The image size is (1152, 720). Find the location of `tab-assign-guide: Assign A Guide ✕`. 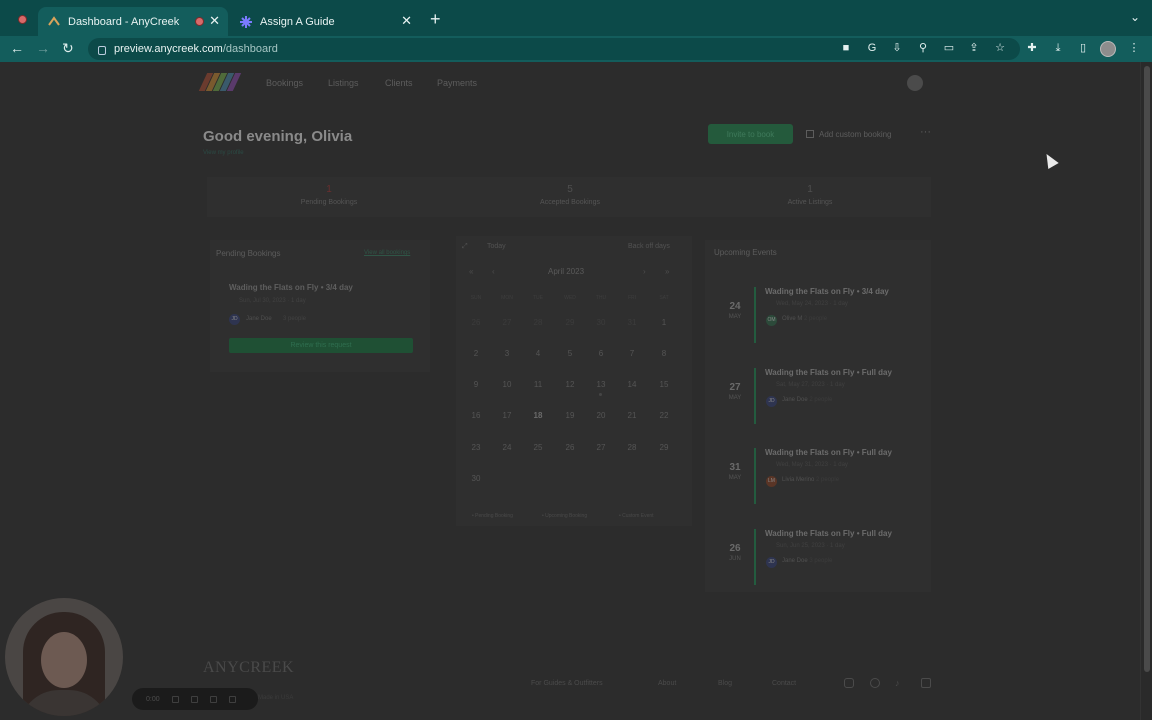

tab-assign-guide: Assign A Guide ✕ is located at coordinates (325, 21).